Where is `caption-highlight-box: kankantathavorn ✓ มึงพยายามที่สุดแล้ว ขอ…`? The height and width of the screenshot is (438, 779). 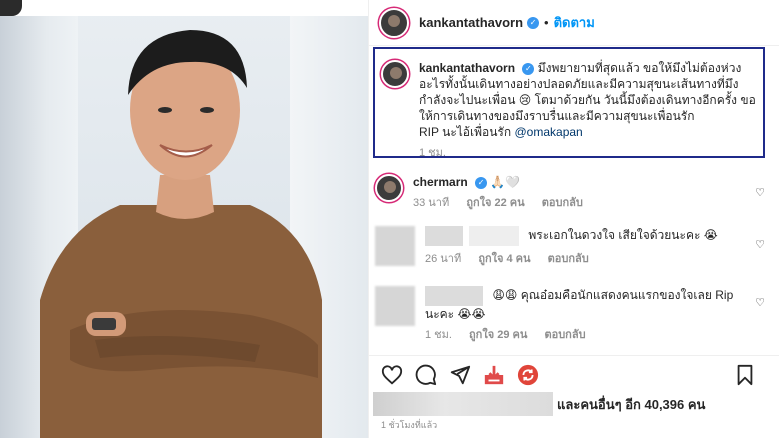
caption-highlight-box: kankantathavorn ✓ มึงพยายามที่สุดแล้ว ขอ… is located at coordinates (569, 104).